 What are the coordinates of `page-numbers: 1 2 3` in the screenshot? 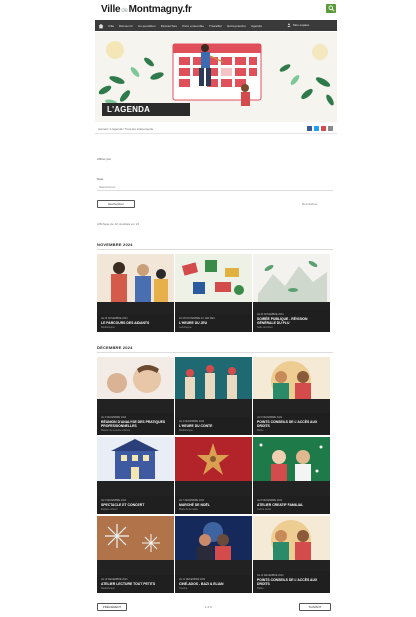 It's located at (208, 607).